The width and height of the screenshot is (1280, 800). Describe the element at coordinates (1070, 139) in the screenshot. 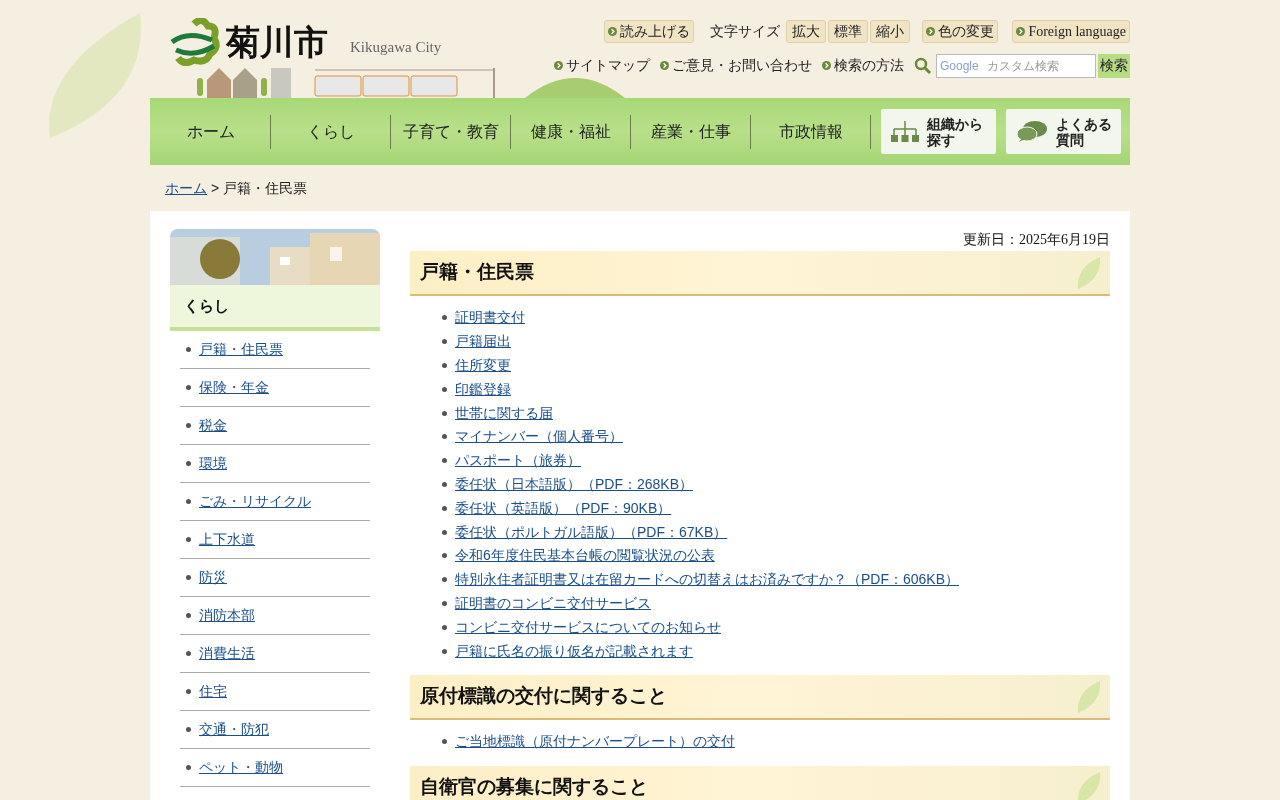

I see `nav-button-label: 質問` at that location.